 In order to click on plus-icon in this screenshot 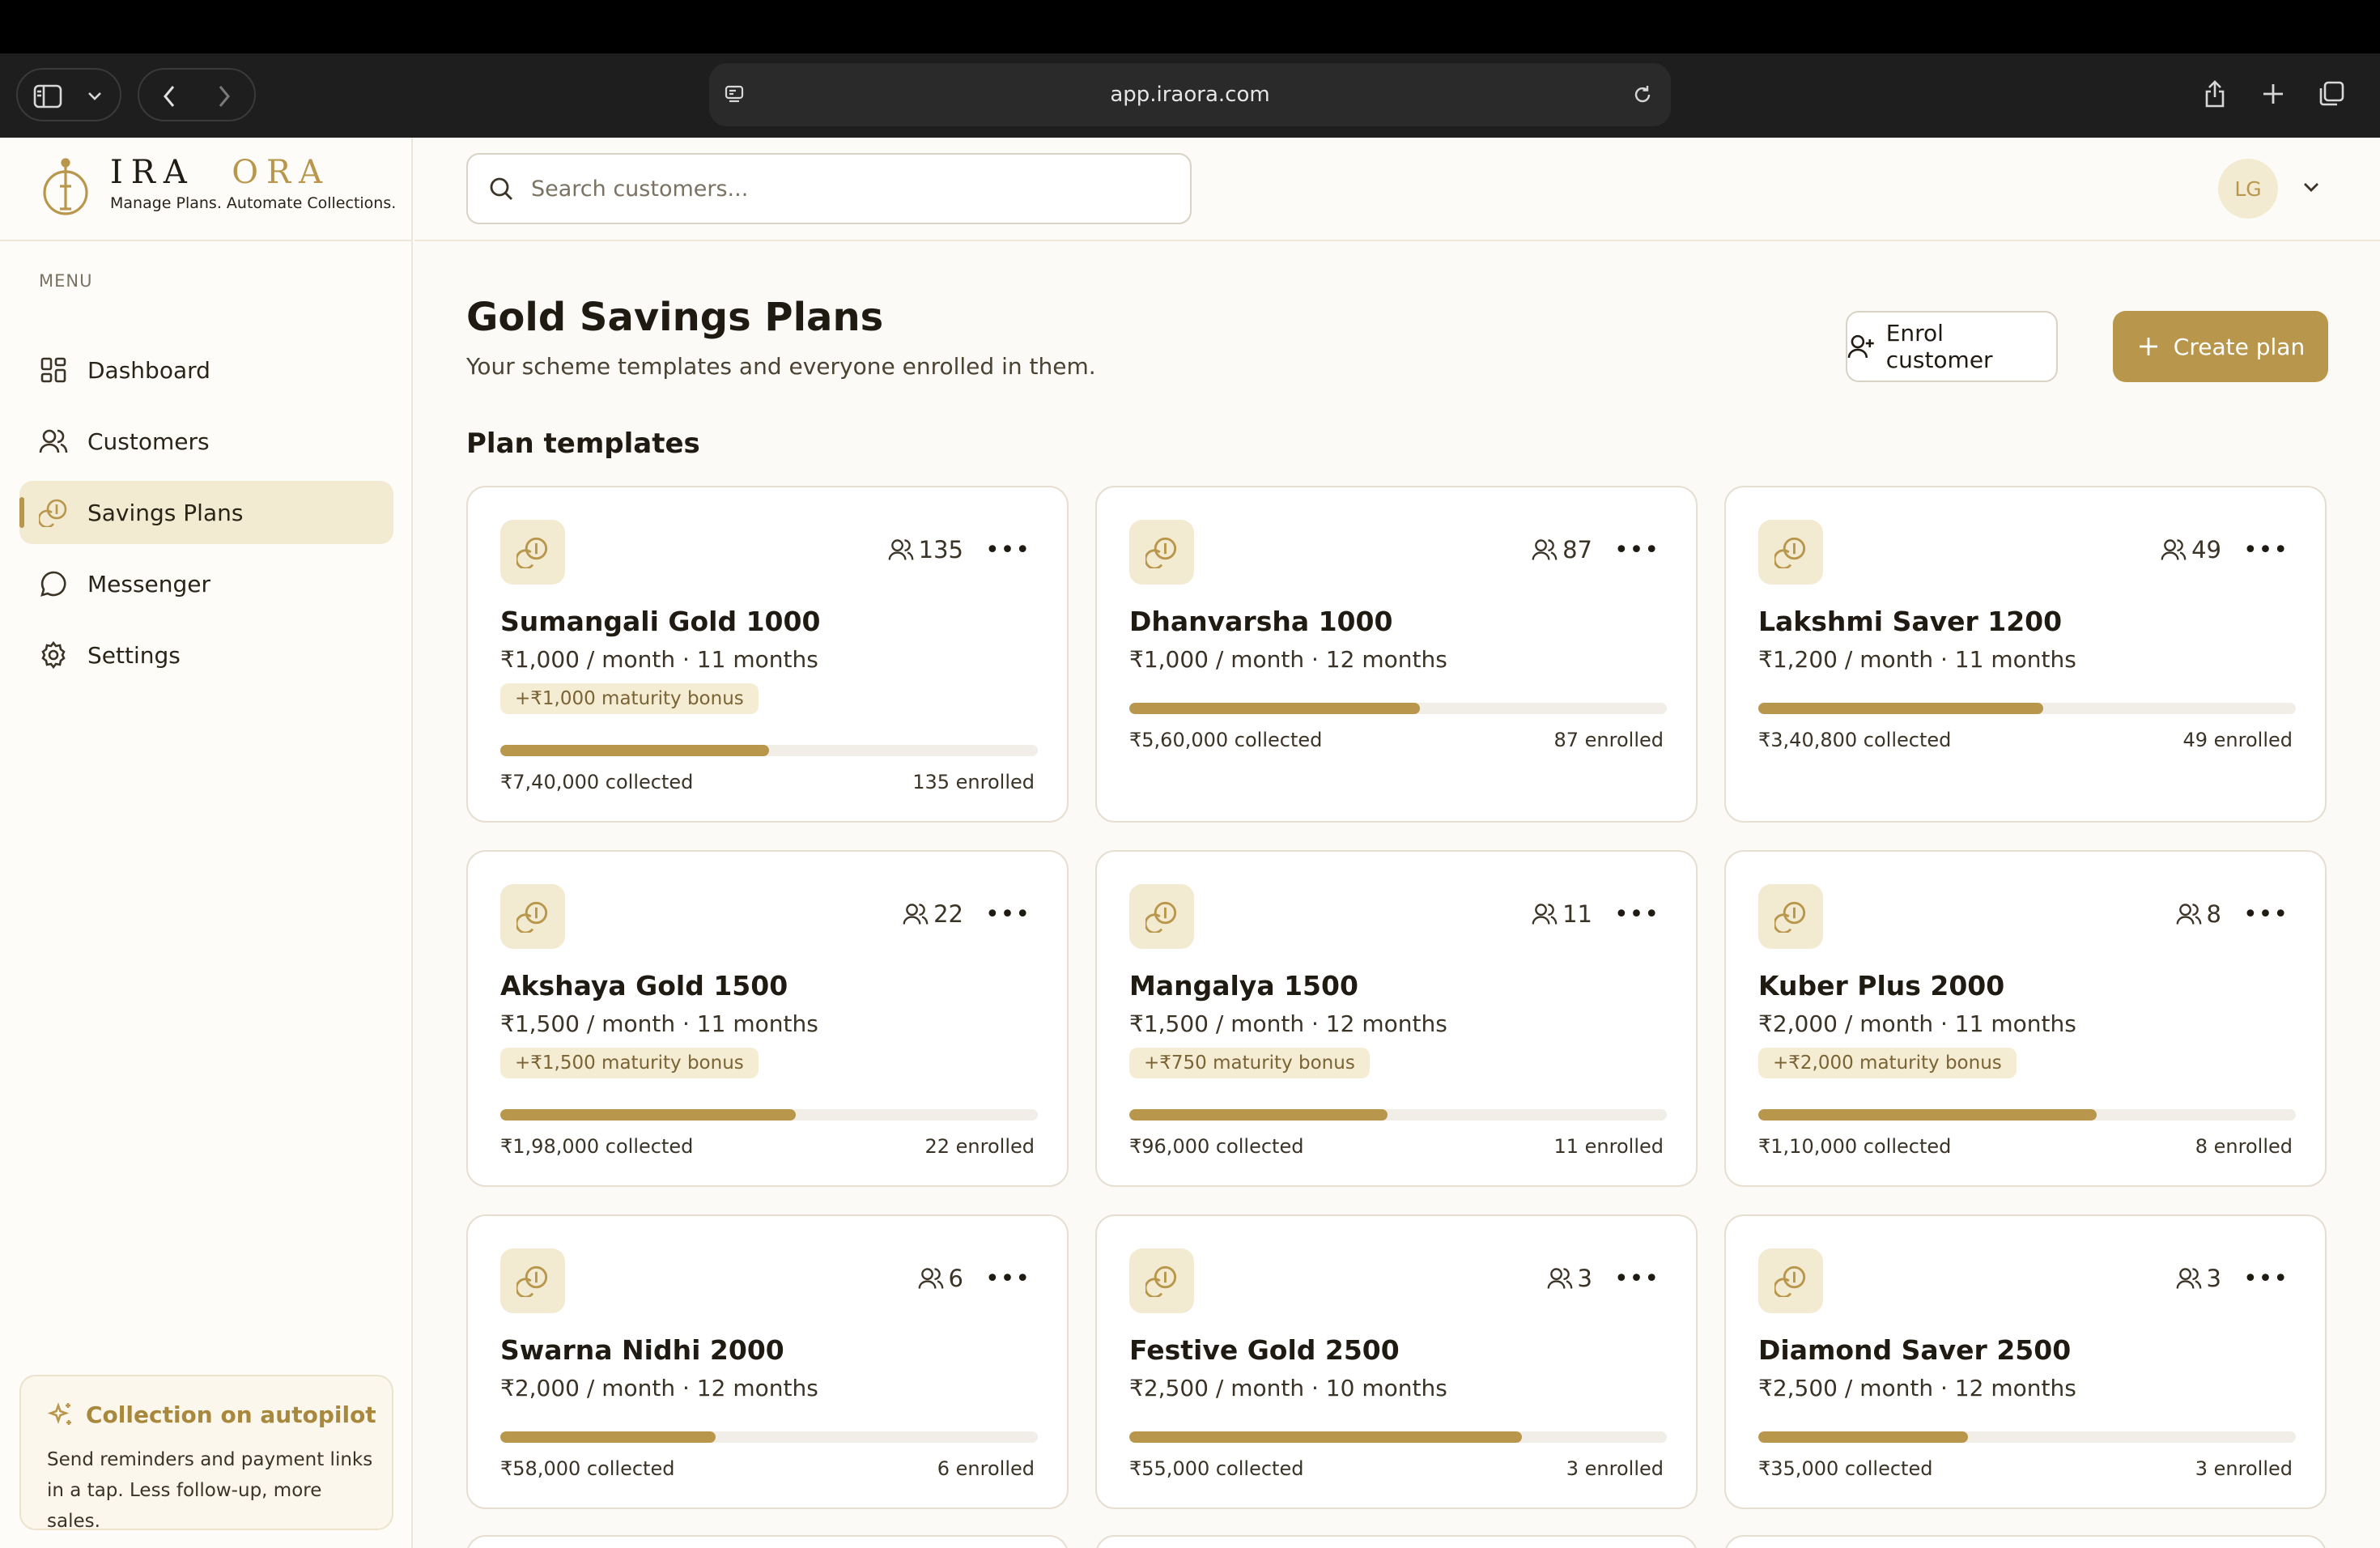, I will do `click(2148, 346)`.